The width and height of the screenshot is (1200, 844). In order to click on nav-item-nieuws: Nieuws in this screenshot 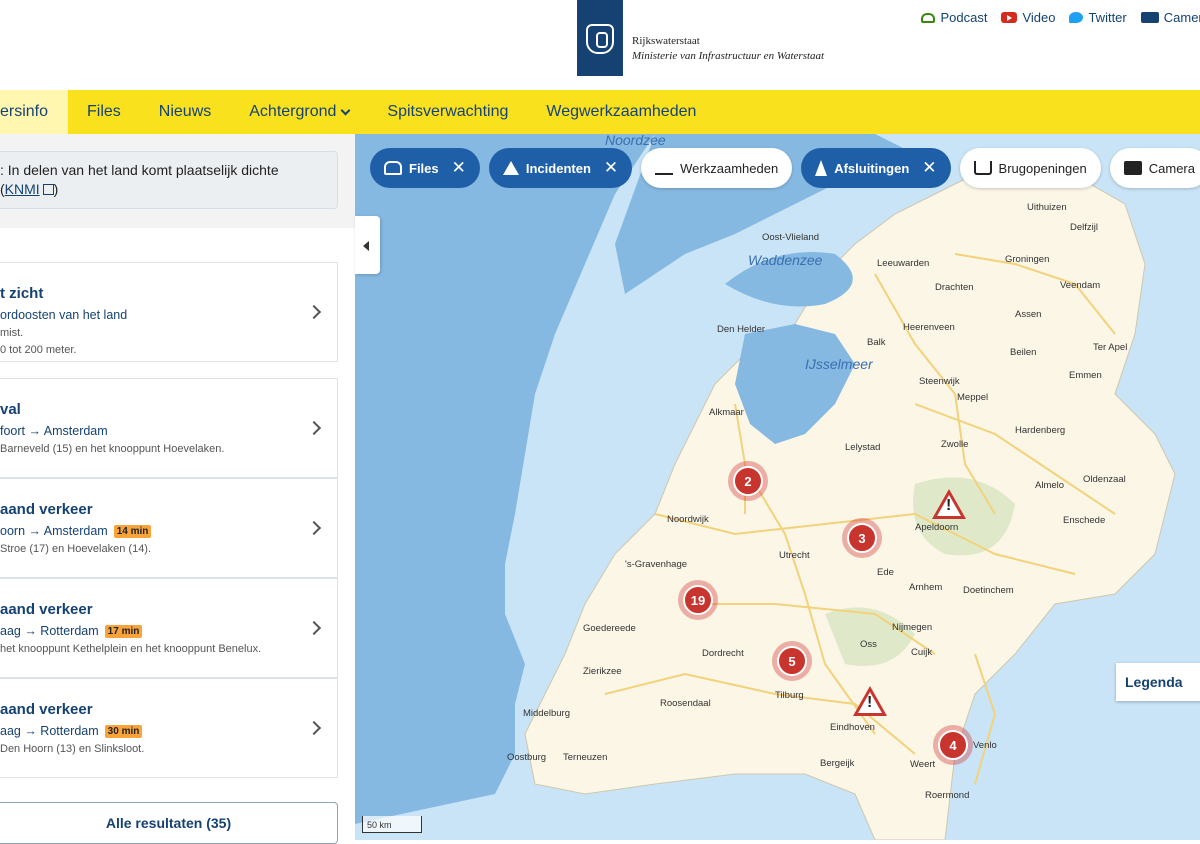, I will do `click(185, 112)`.